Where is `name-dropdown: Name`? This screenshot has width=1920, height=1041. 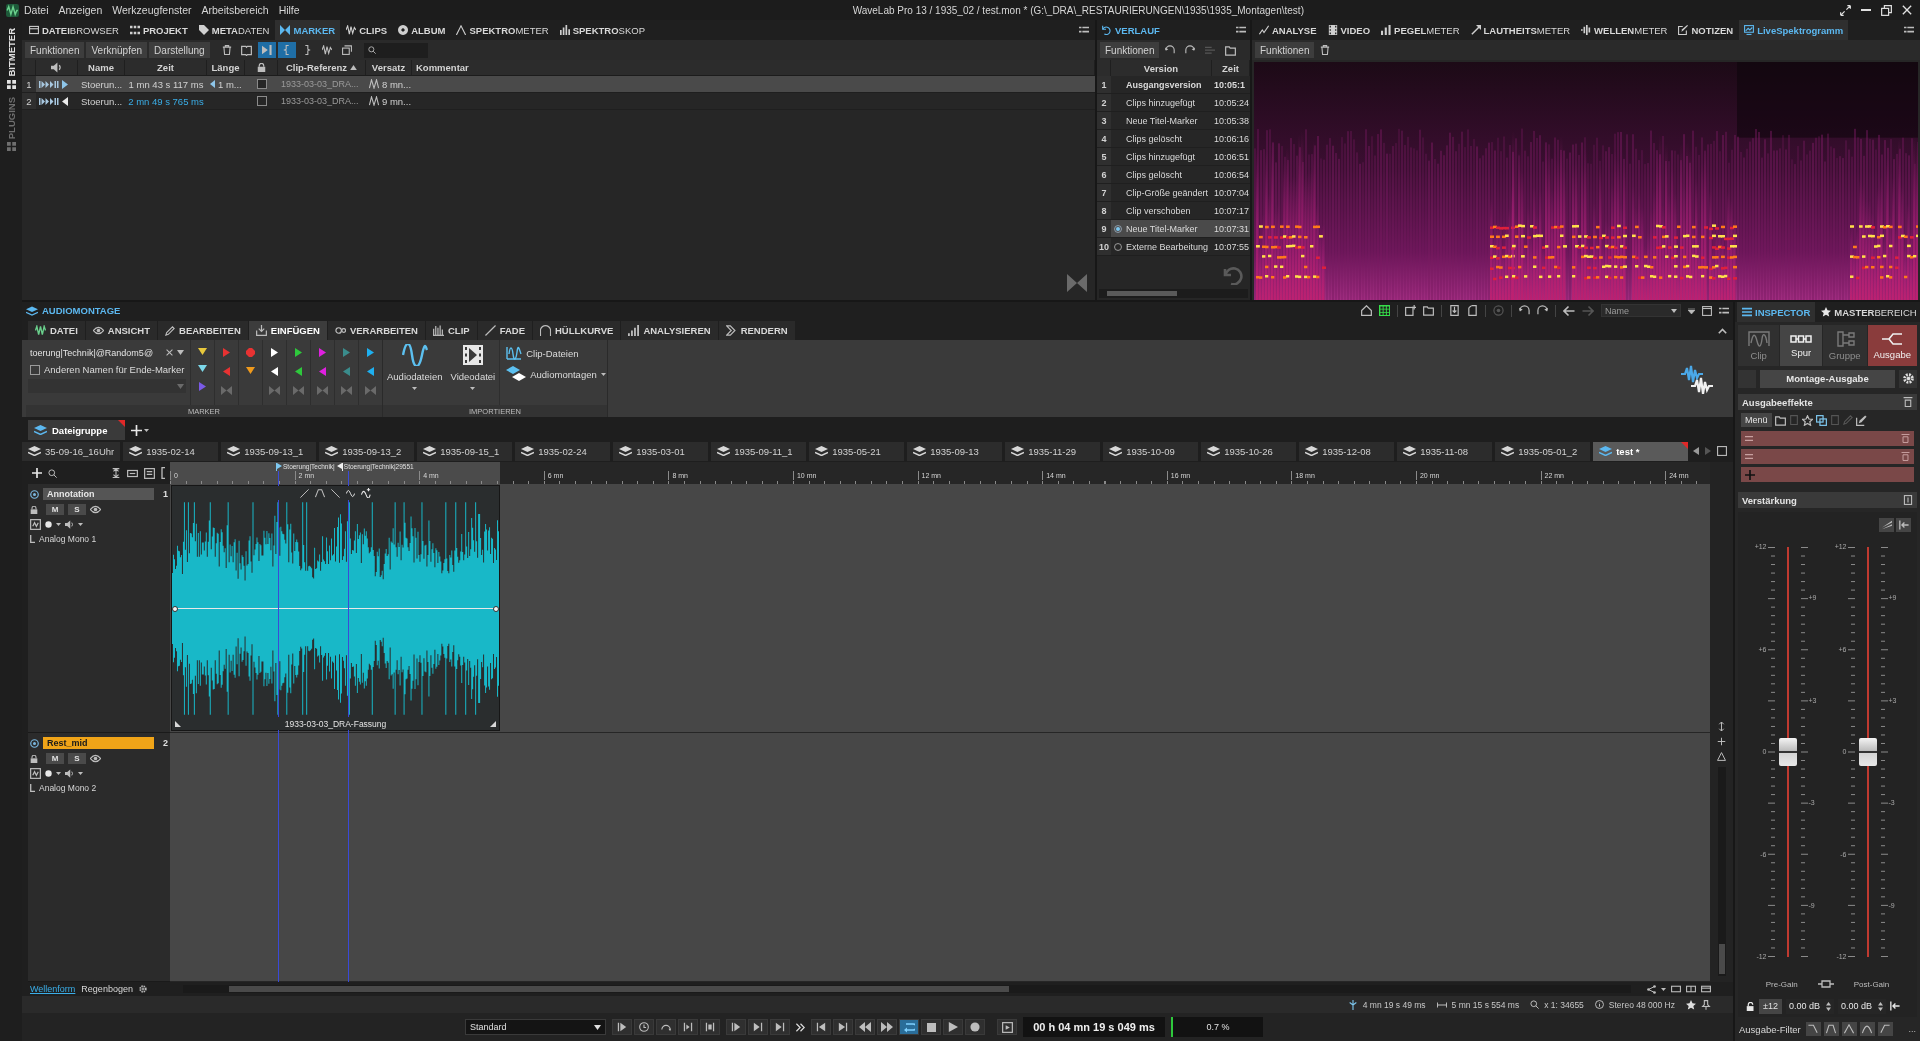
name-dropdown: Name is located at coordinates (1641, 310).